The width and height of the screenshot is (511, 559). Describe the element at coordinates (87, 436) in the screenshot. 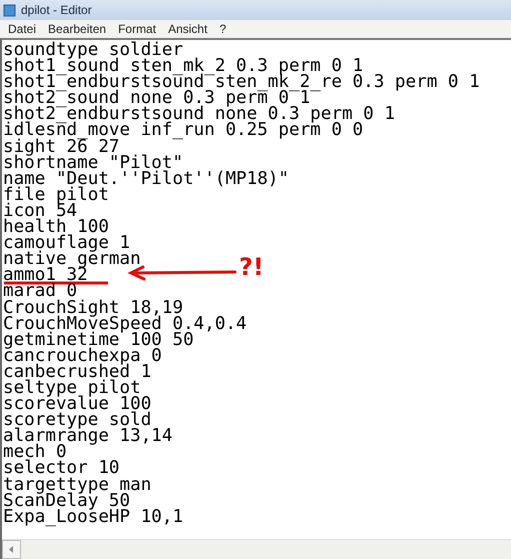

I see `text-line: alarmrange 13,14` at that location.